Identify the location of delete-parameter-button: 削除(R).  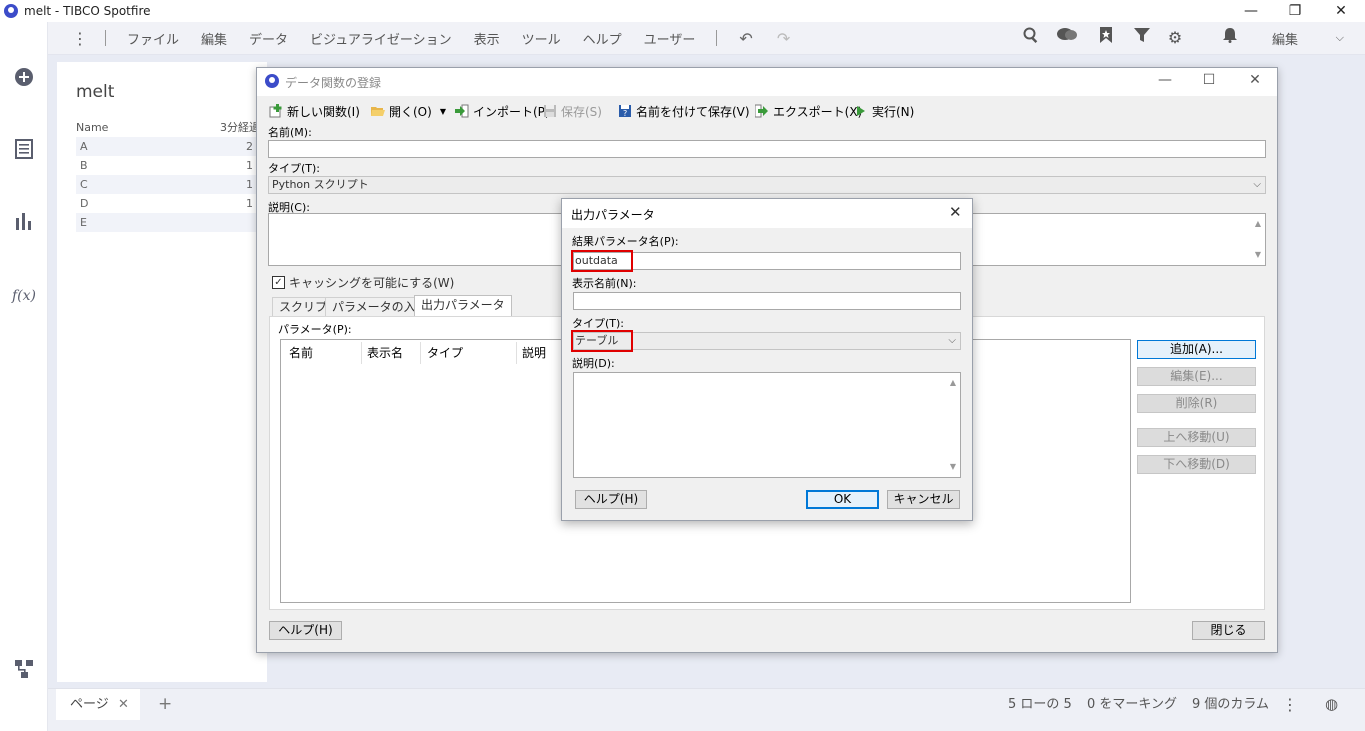
(1196, 403).